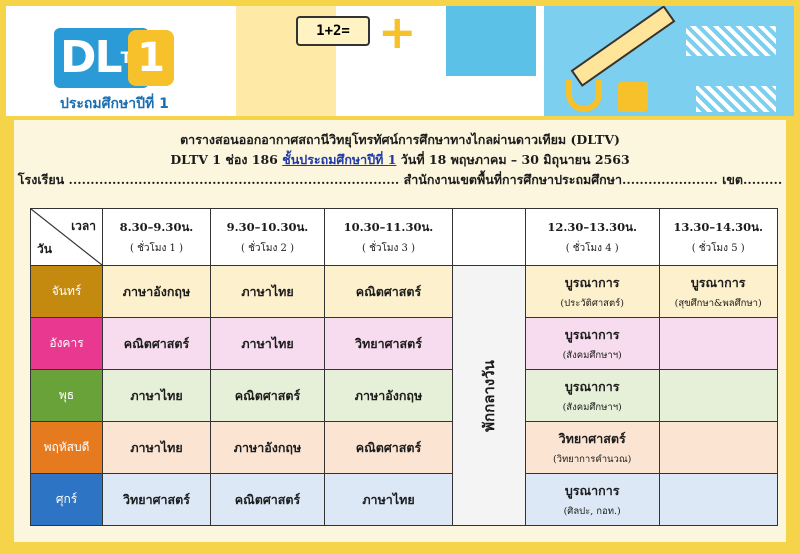 The image size is (800, 554). What do you see at coordinates (633, 97) in the screenshot?
I see `plant-pot-icon` at bounding box center [633, 97].